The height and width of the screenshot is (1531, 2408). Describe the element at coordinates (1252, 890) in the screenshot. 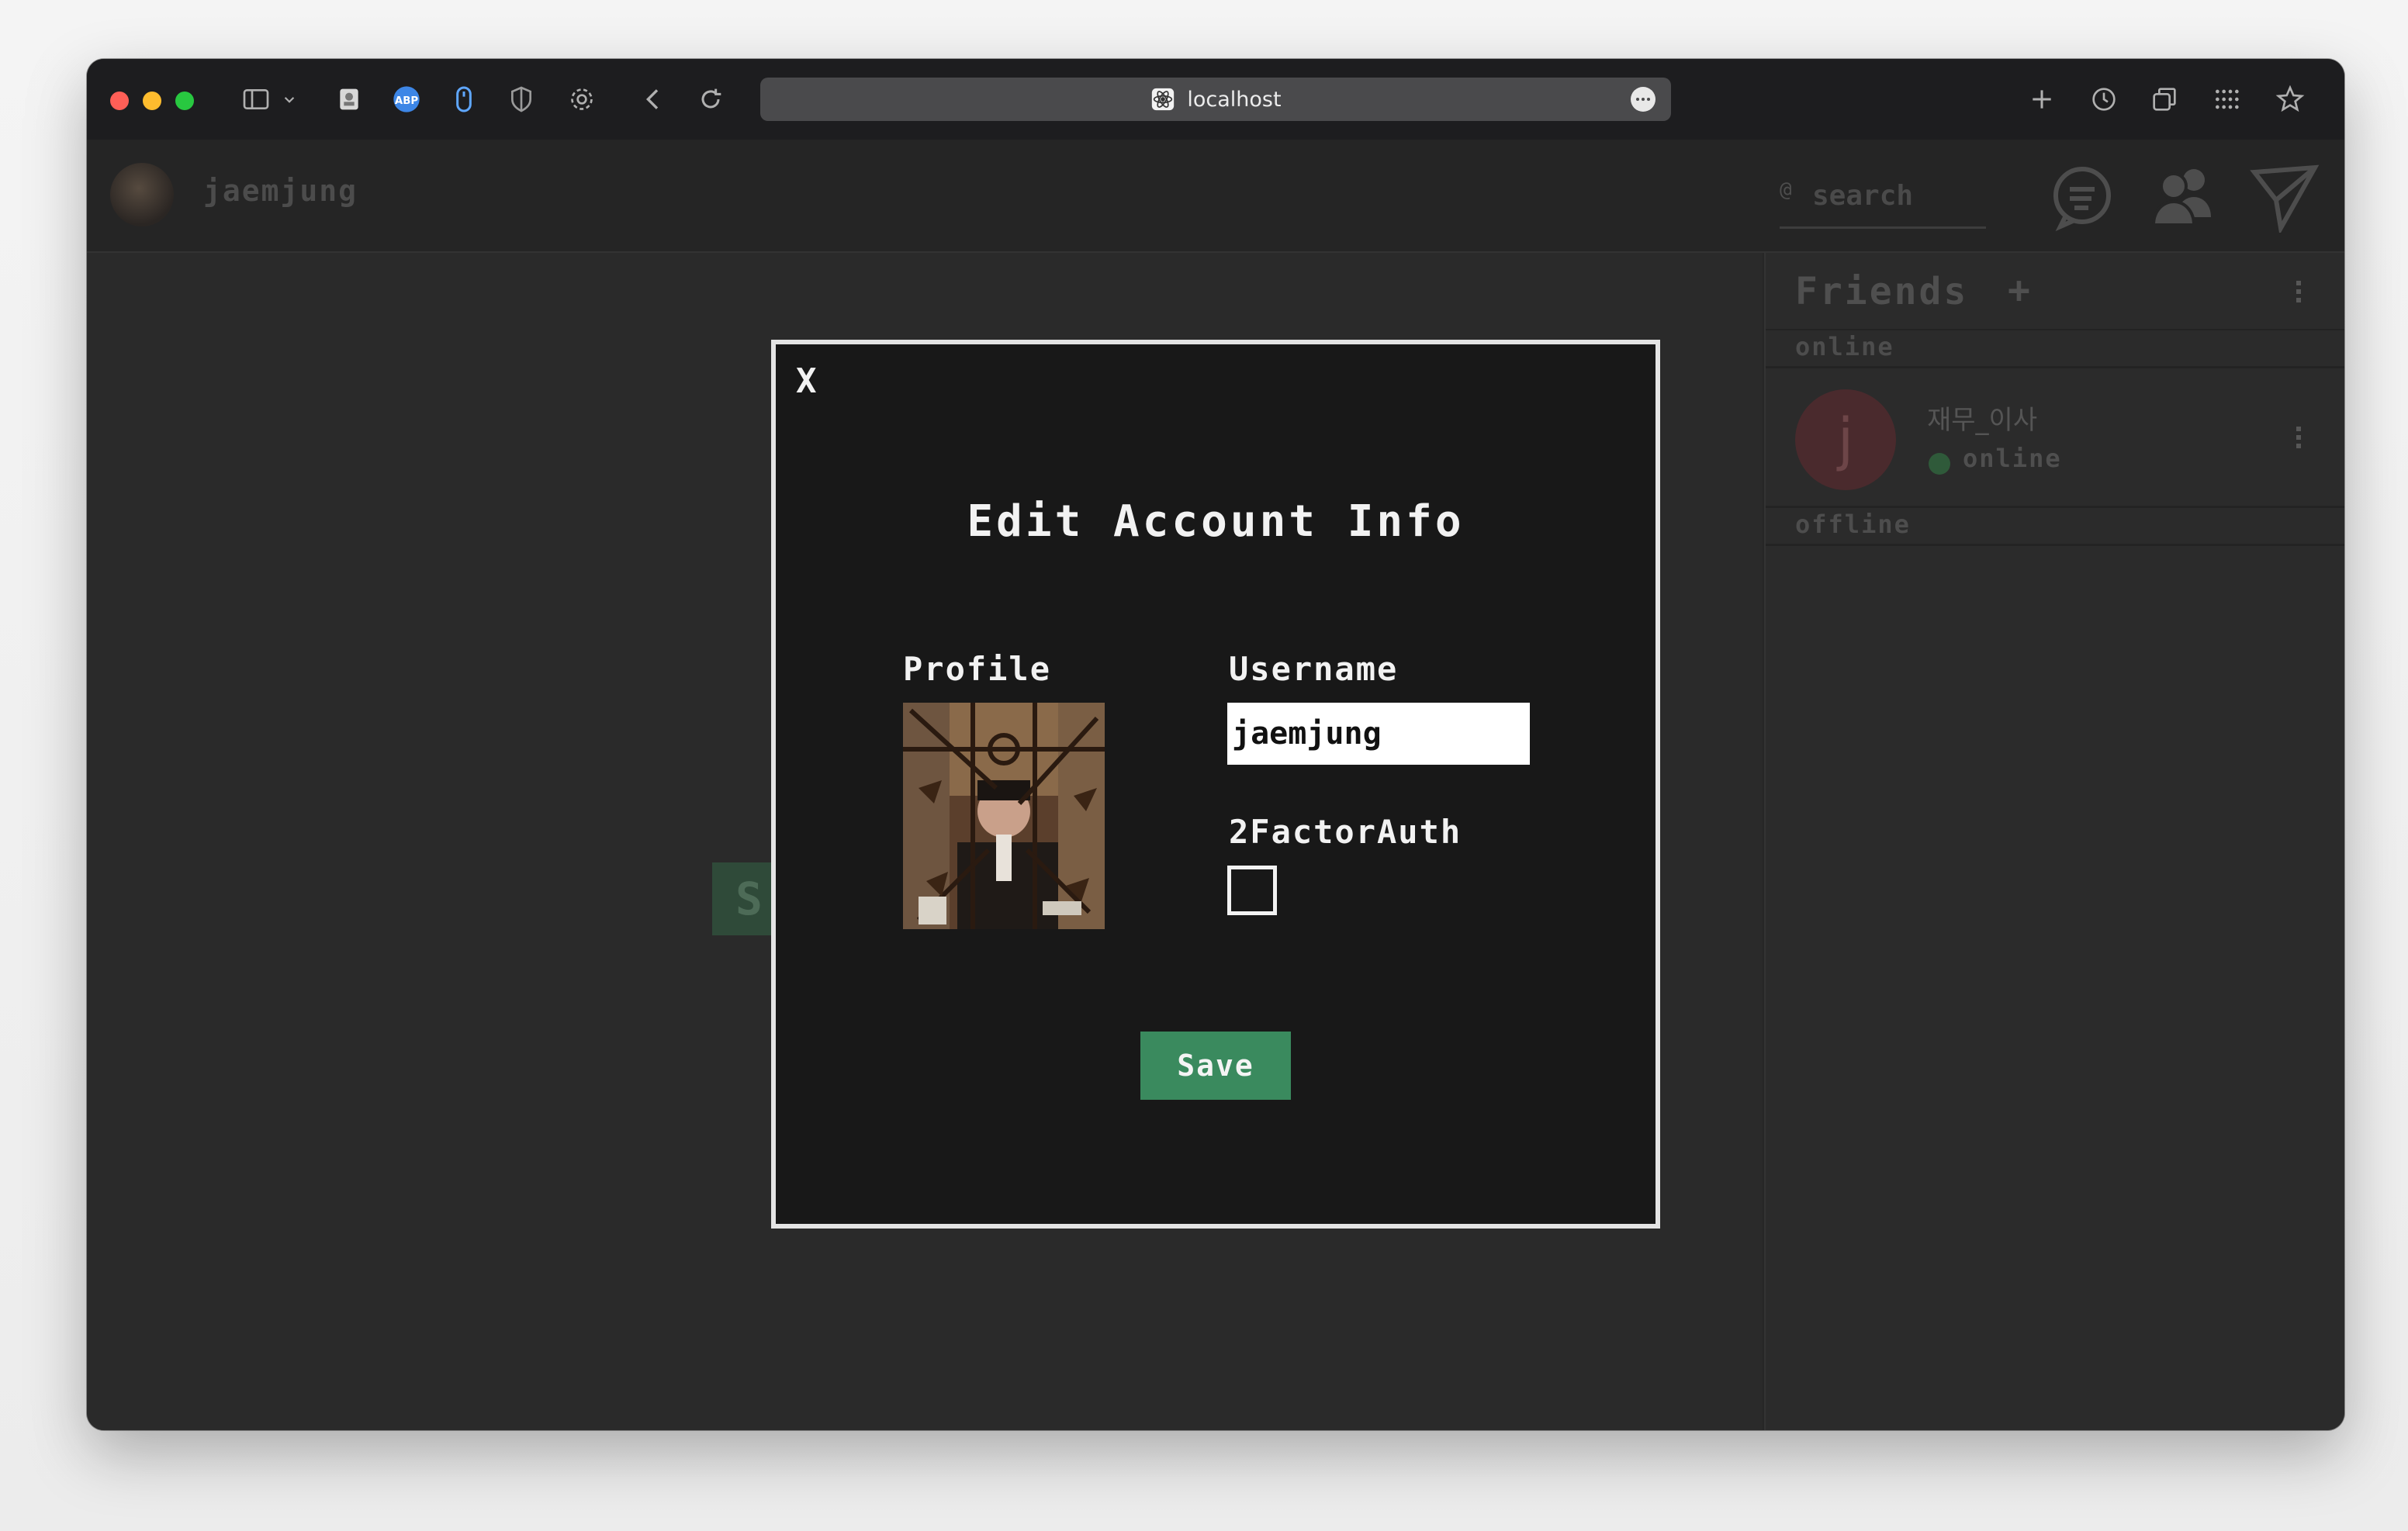

I see `twofa-checkbox` at that location.